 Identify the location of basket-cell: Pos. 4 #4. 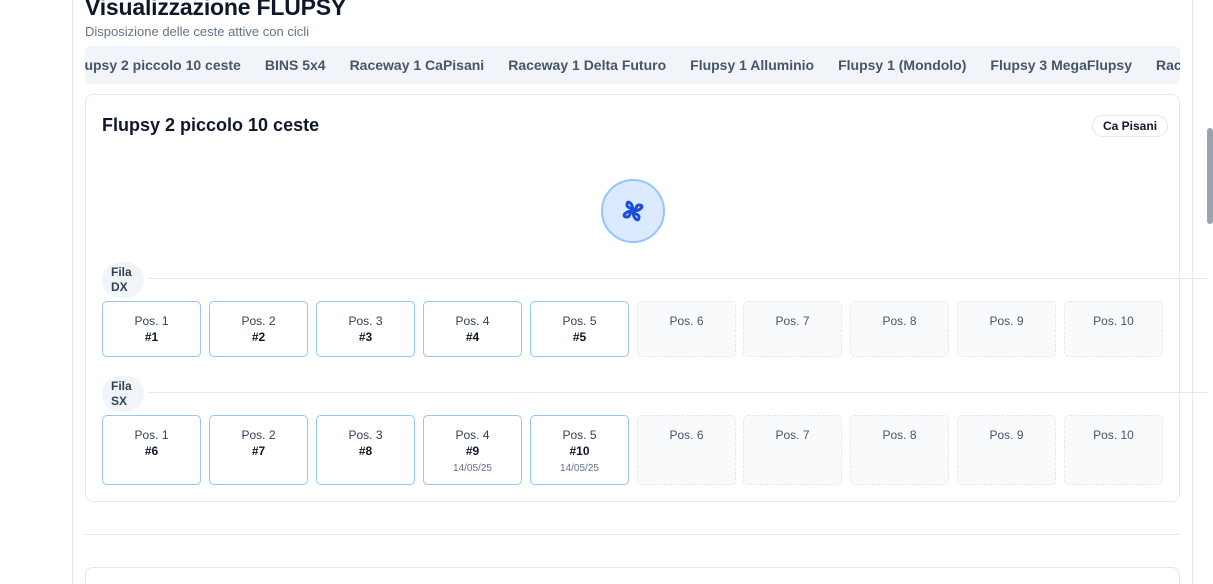
(472, 329).